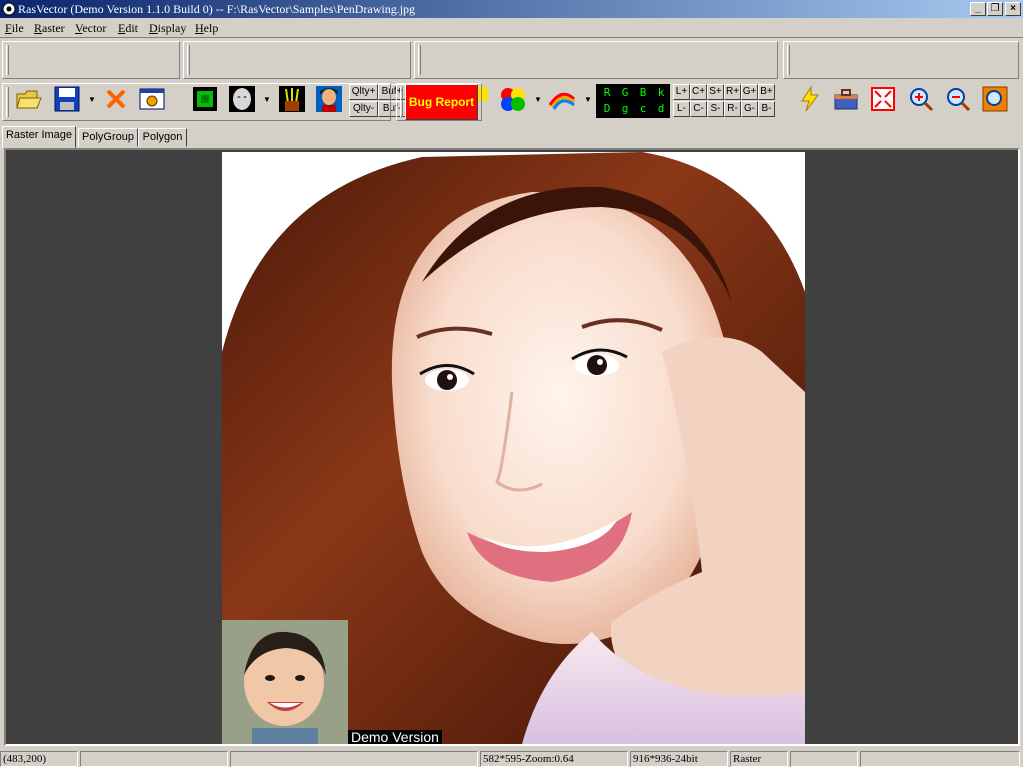 This screenshot has width=1023, height=767. What do you see at coordinates (554, 759) in the screenshot?
I see `status-zoom: 582*595-Zoom:0.64` at bounding box center [554, 759].